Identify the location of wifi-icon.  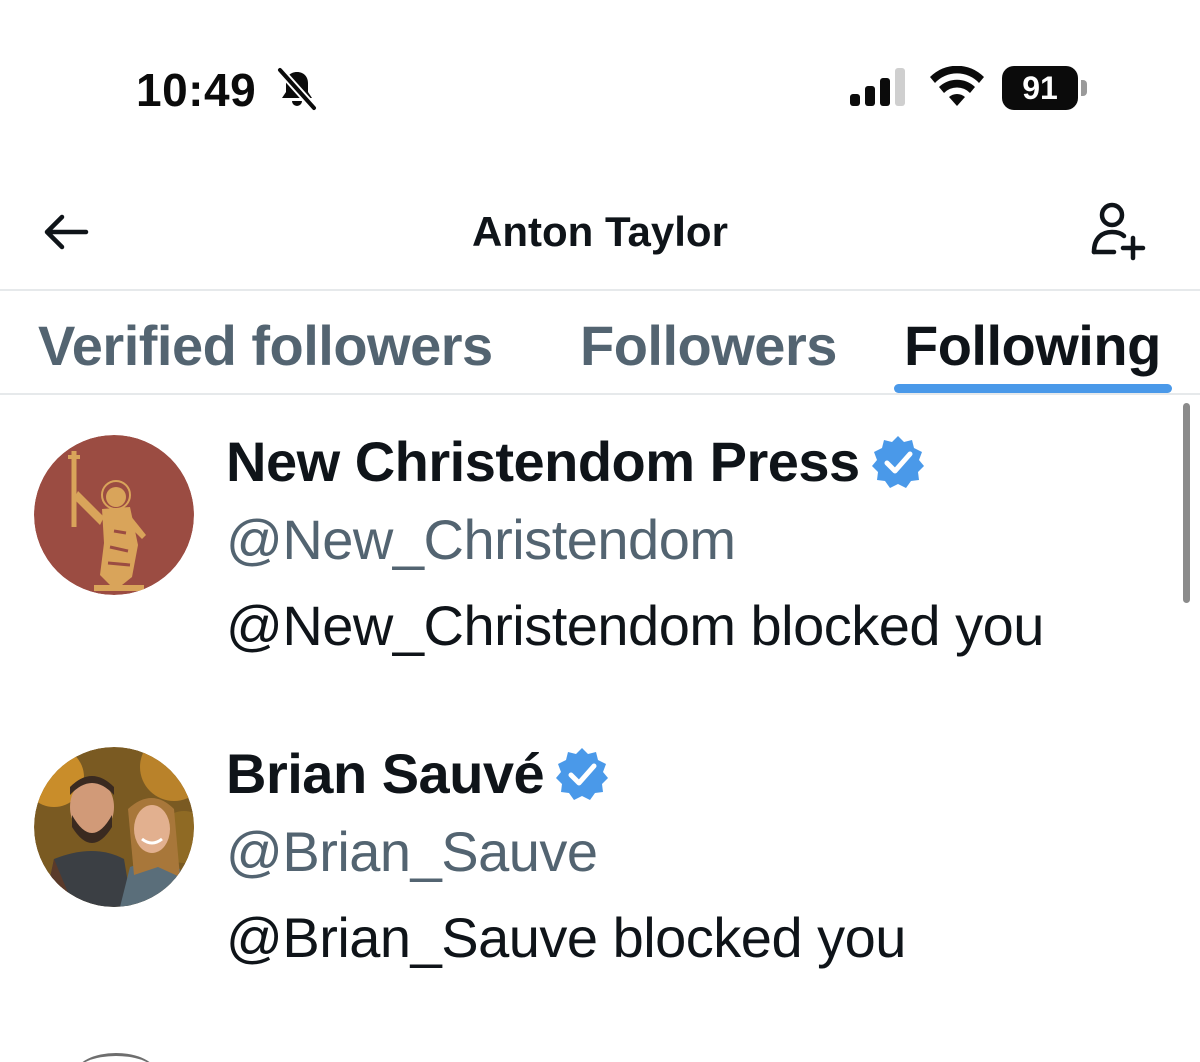
(957, 86).